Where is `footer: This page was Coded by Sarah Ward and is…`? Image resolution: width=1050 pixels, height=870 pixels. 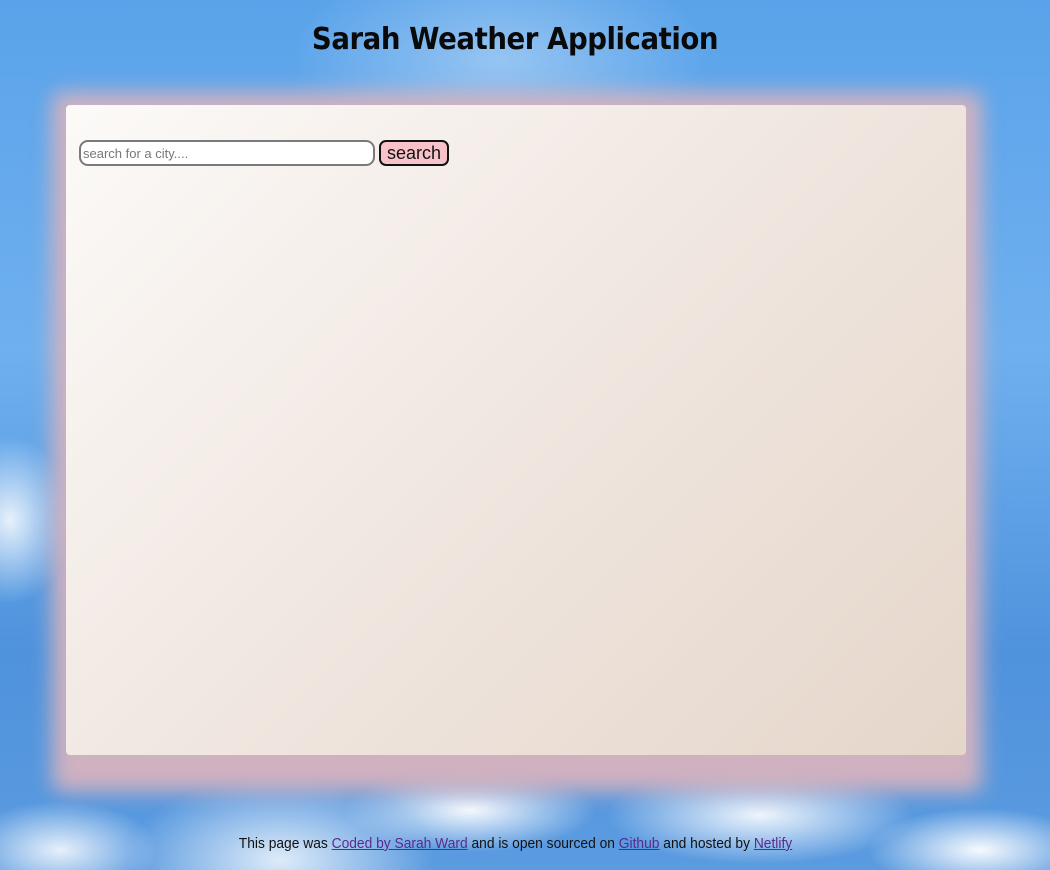 footer: This page was Coded by Sarah Ward and is… is located at coordinates (515, 843).